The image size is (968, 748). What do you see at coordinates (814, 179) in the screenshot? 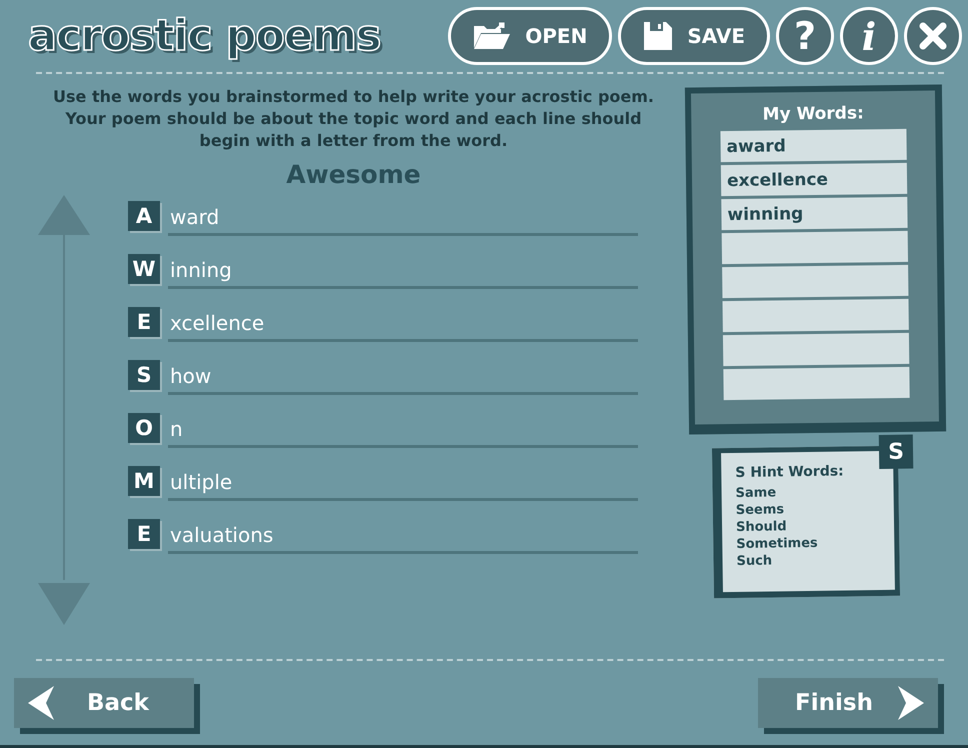
I see `word-slot: excellence` at bounding box center [814, 179].